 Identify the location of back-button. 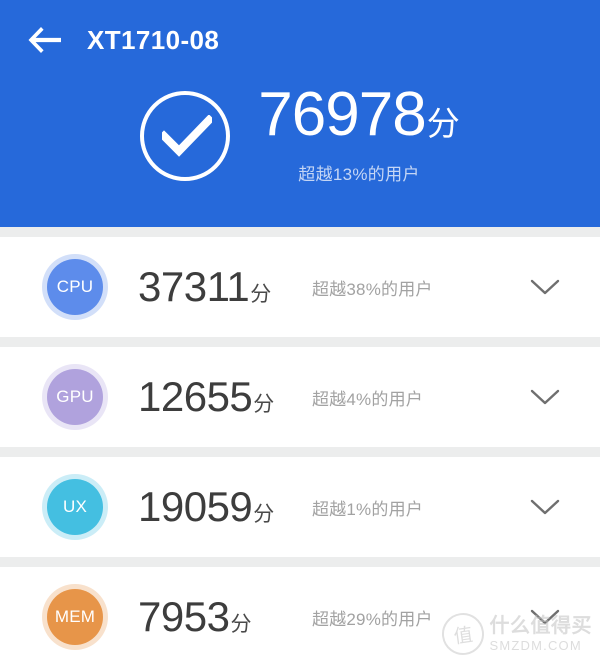
(45, 40).